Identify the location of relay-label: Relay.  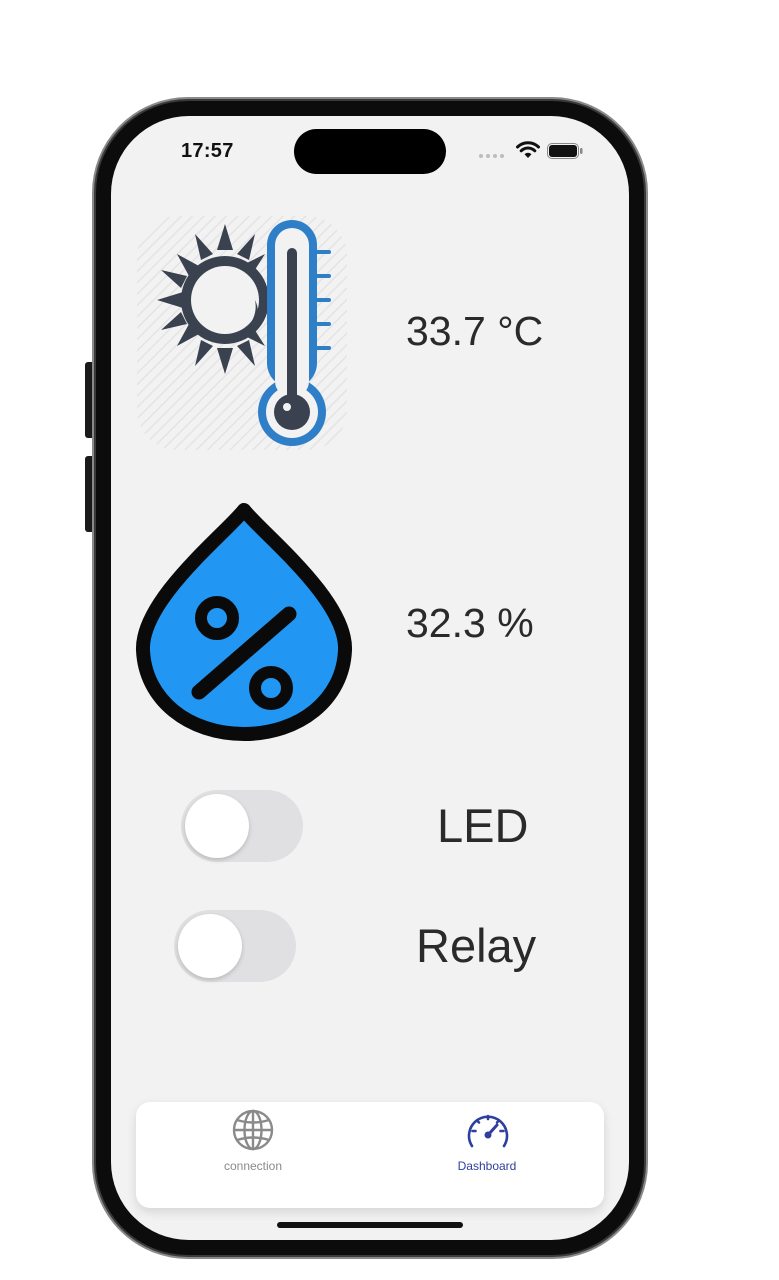
(476, 945).